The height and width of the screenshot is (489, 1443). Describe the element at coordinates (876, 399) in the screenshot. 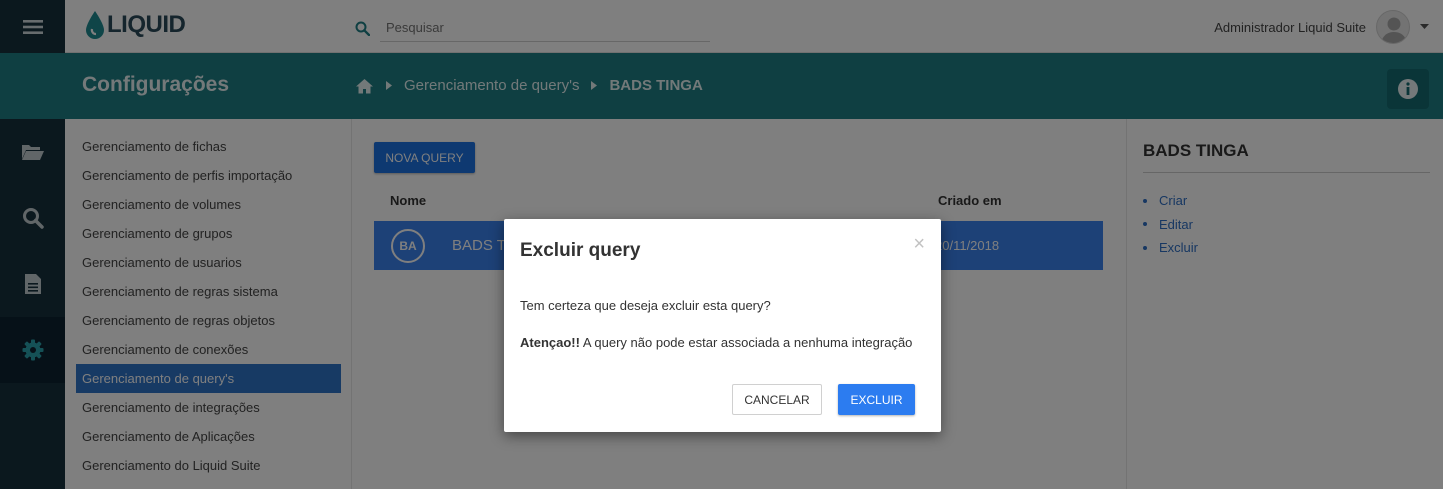

I see `confirm-delete-button: EXCLUIR` at that location.